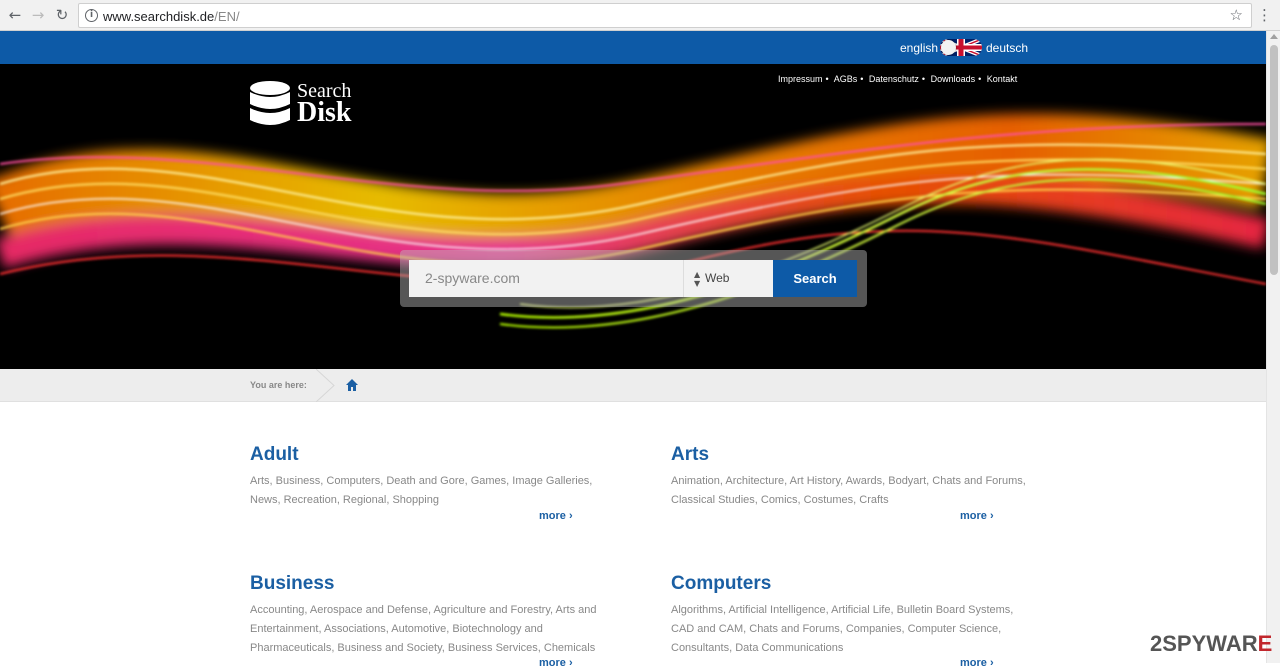 The width and height of the screenshot is (1280, 669). I want to click on category-title: Business, so click(430, 586).